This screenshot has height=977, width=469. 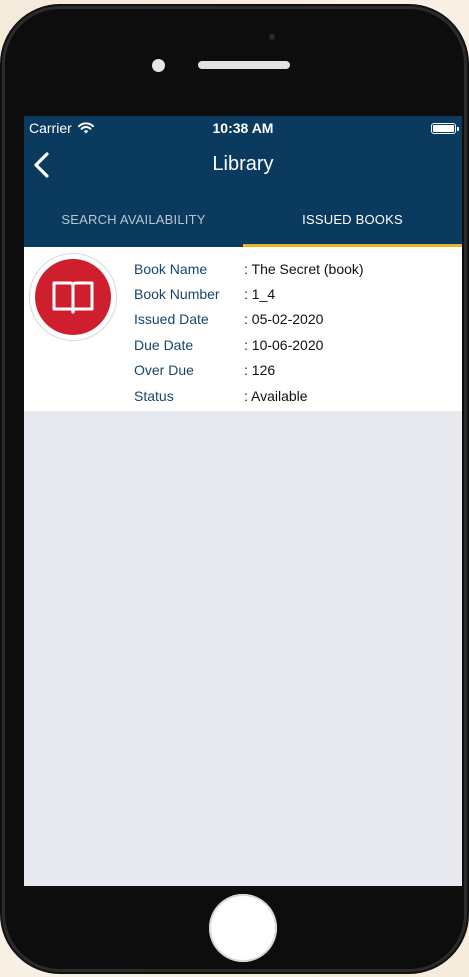 I want to click on book-avatar, so click(x=73, y=297).